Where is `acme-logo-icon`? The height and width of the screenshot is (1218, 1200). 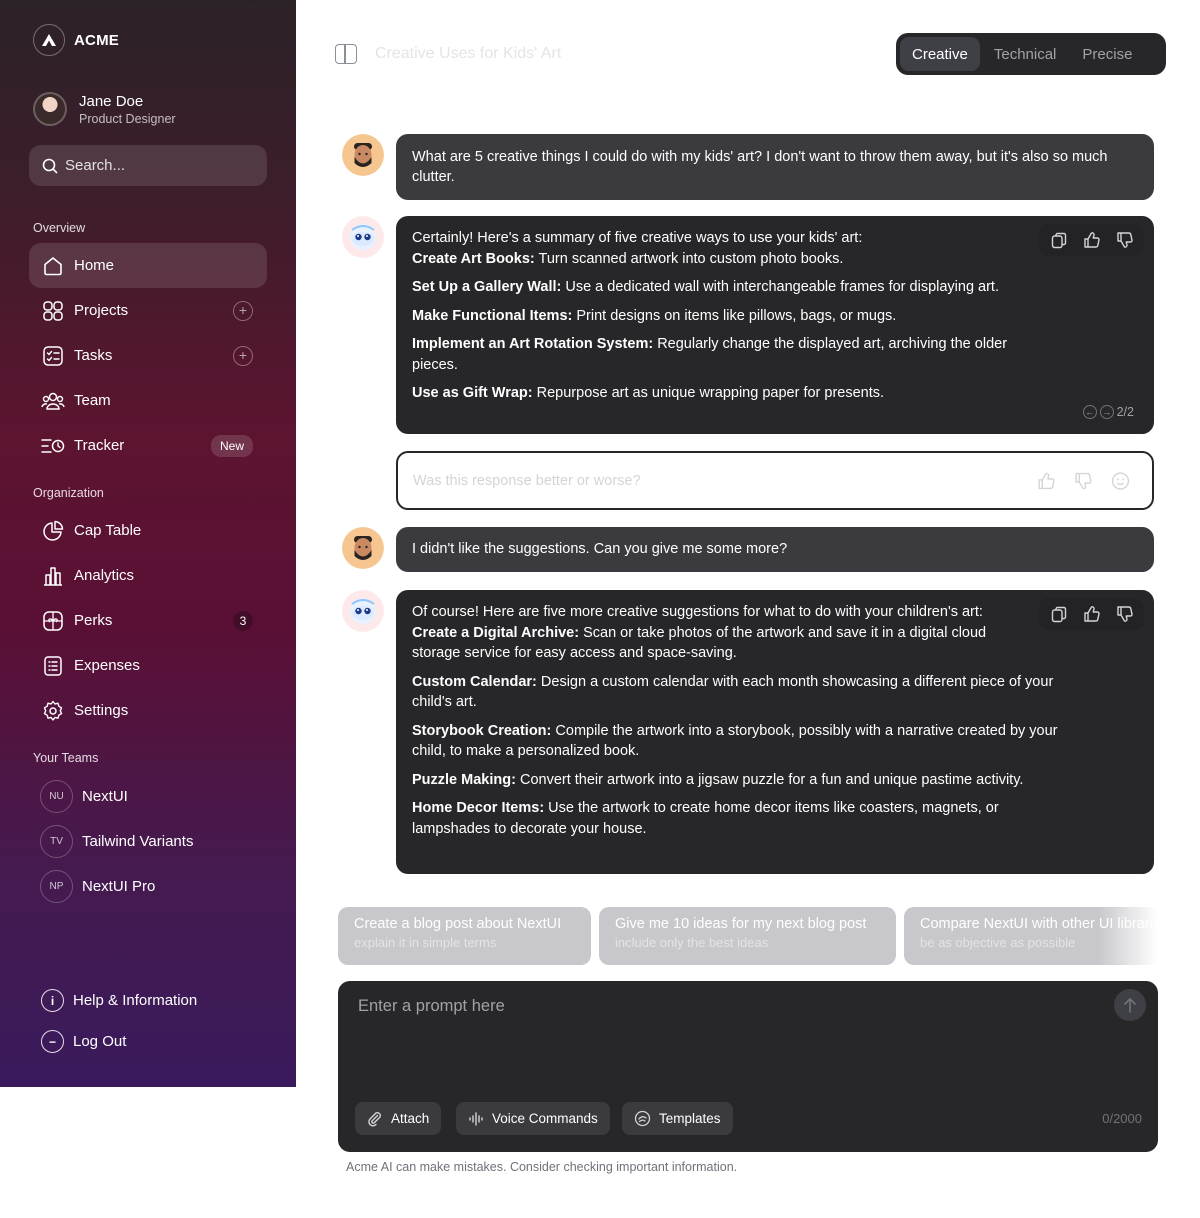 acme-logo-icon is located at coordinates (49, 40).